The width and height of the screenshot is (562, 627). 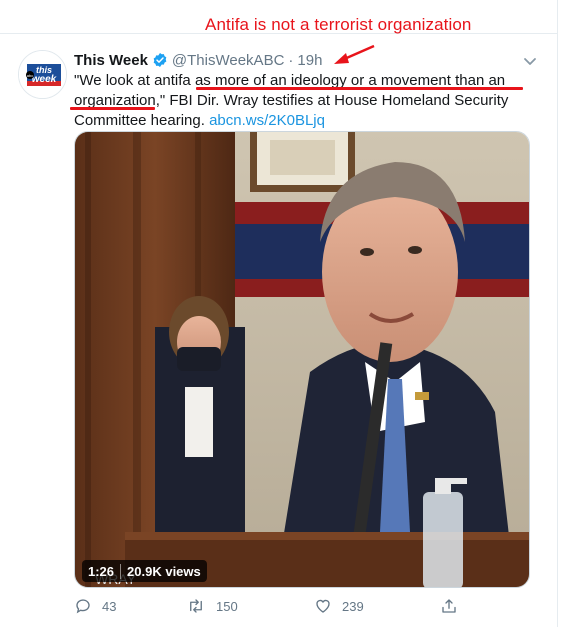 I want to click on tweet-header: This Week @ThisWeekABC · 19h, so click(x=198, y=60).